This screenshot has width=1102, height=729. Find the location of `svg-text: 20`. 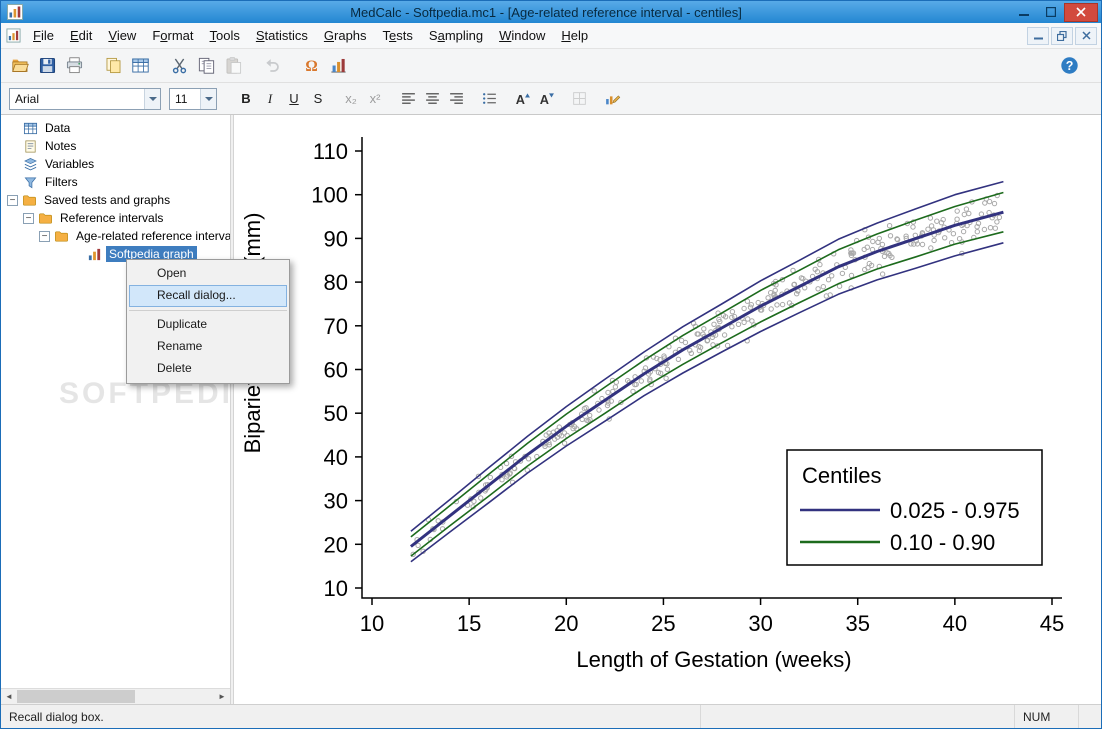

svg-text: 20 is located at coordinates (566, 623).